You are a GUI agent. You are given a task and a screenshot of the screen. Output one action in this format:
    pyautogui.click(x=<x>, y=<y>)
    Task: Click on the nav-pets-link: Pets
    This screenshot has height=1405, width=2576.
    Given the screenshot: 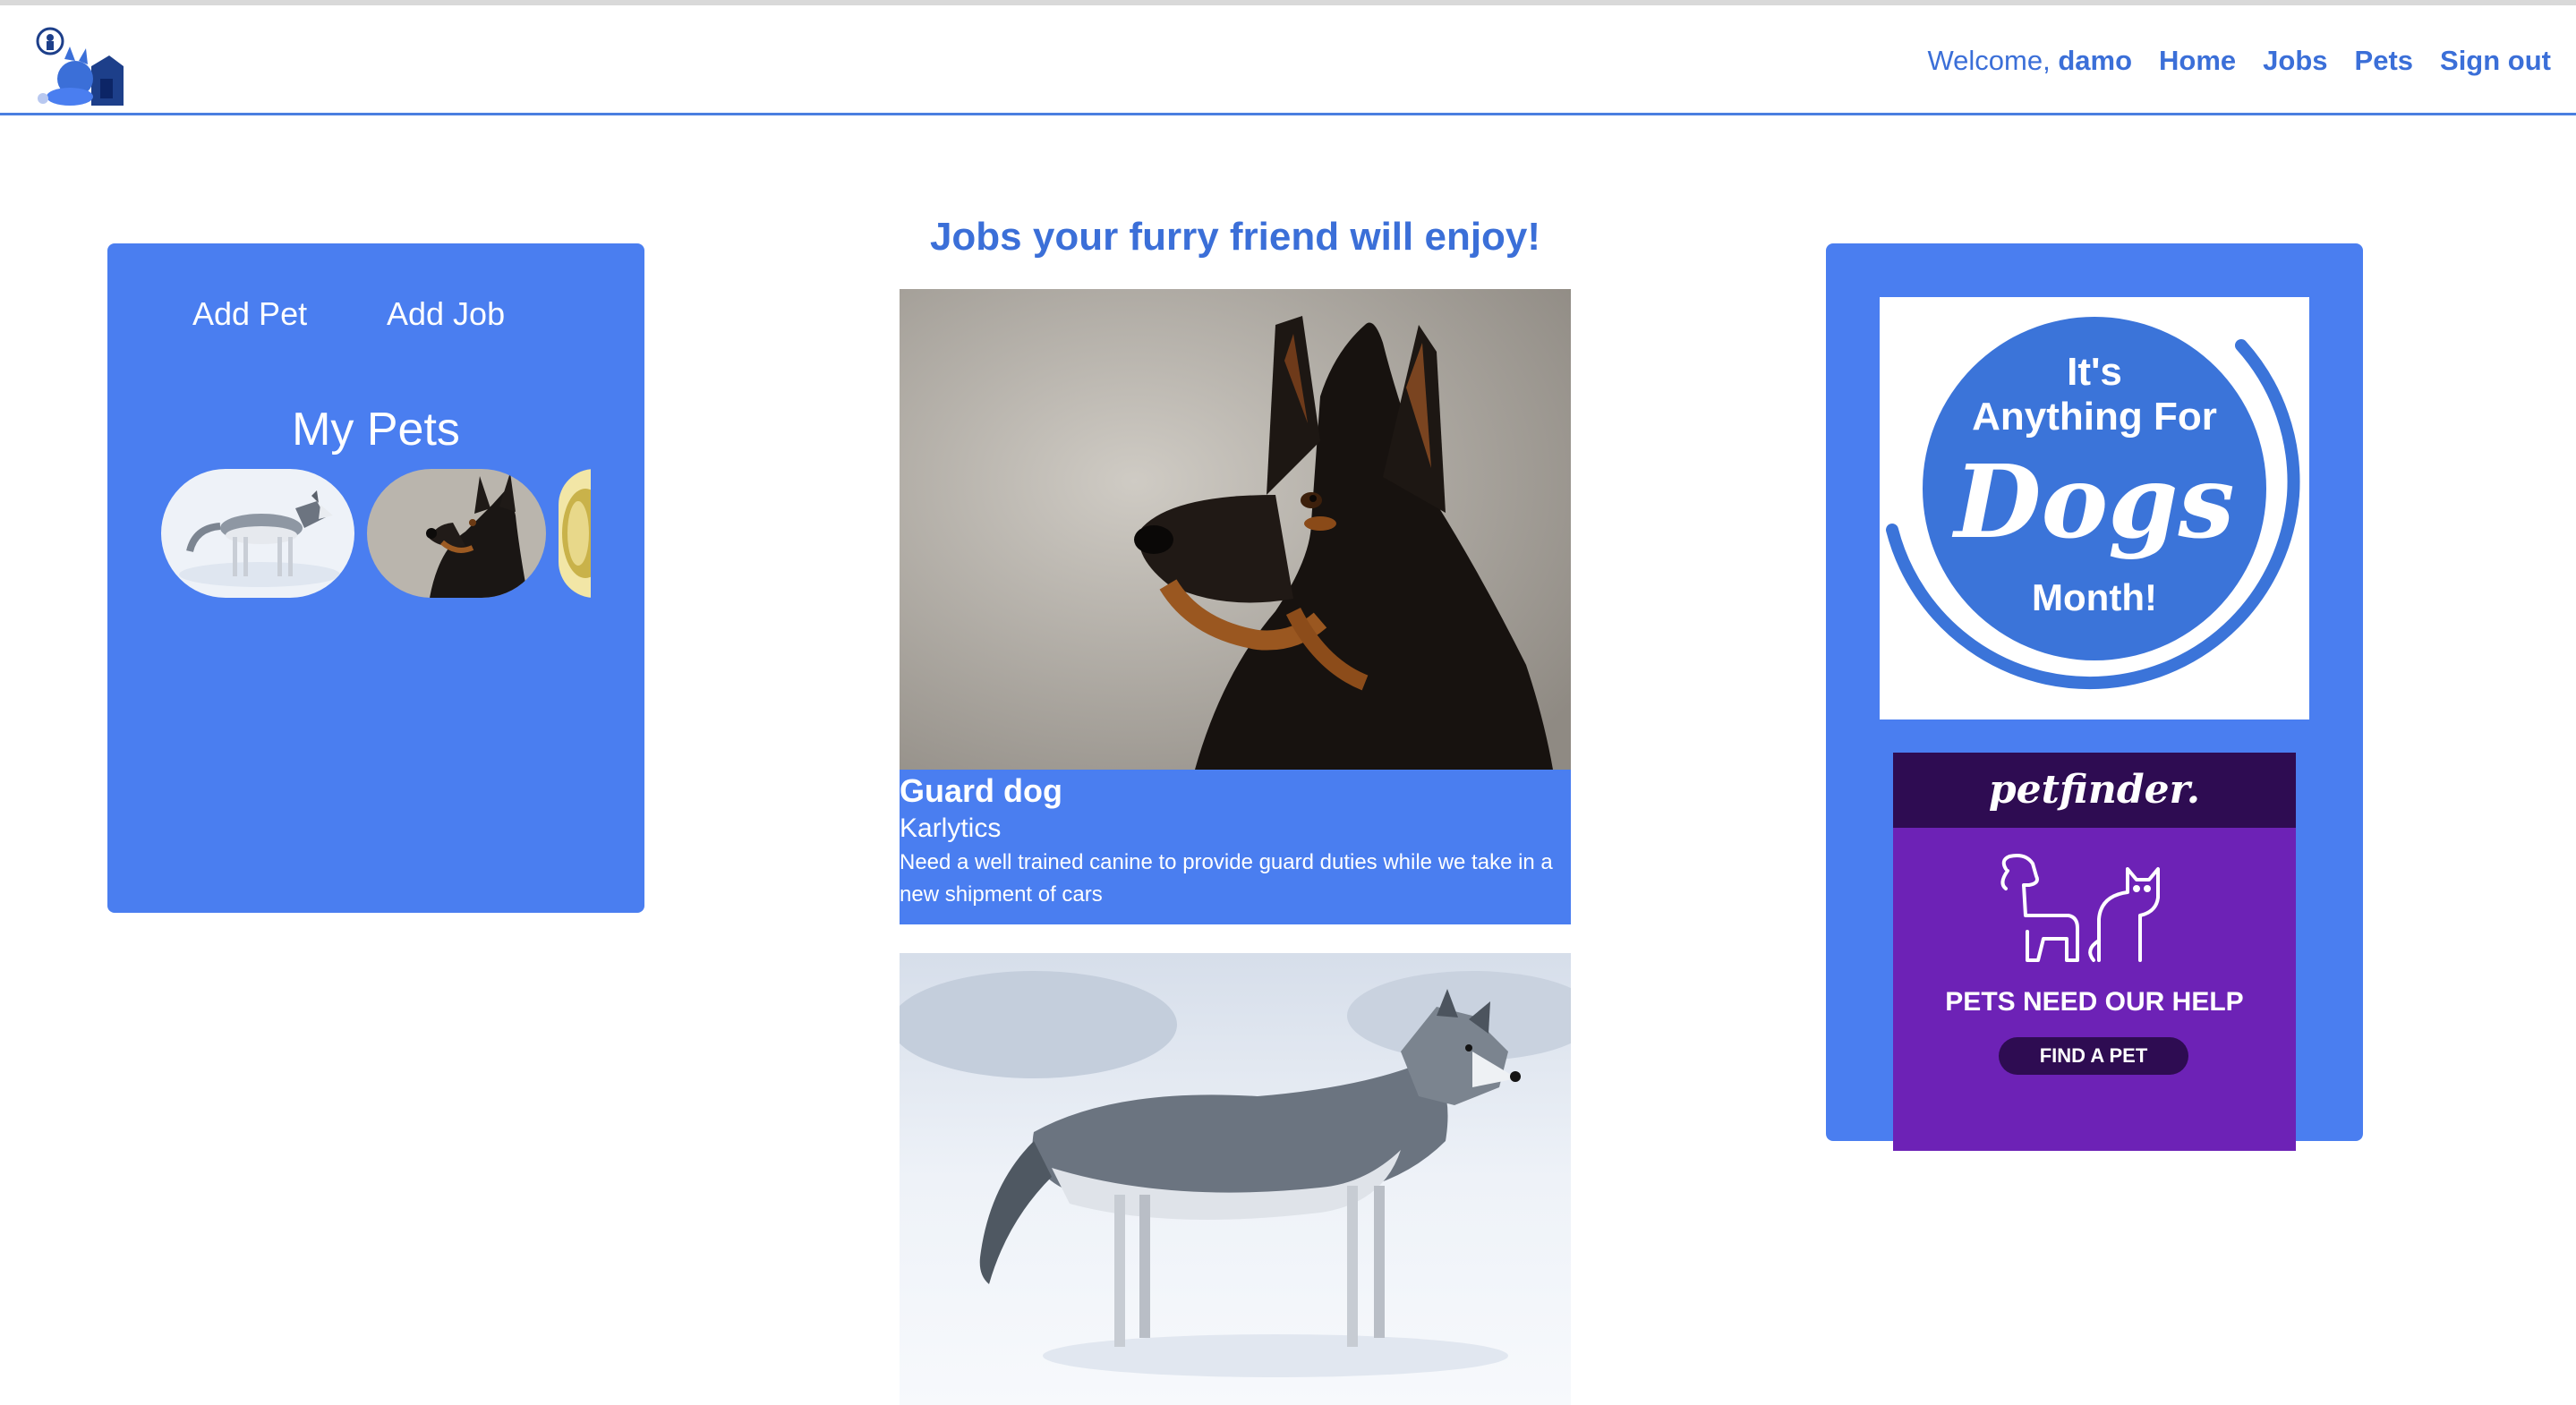 What is the action you would take?
    pyautogui.click(x=2384, y=61)
    